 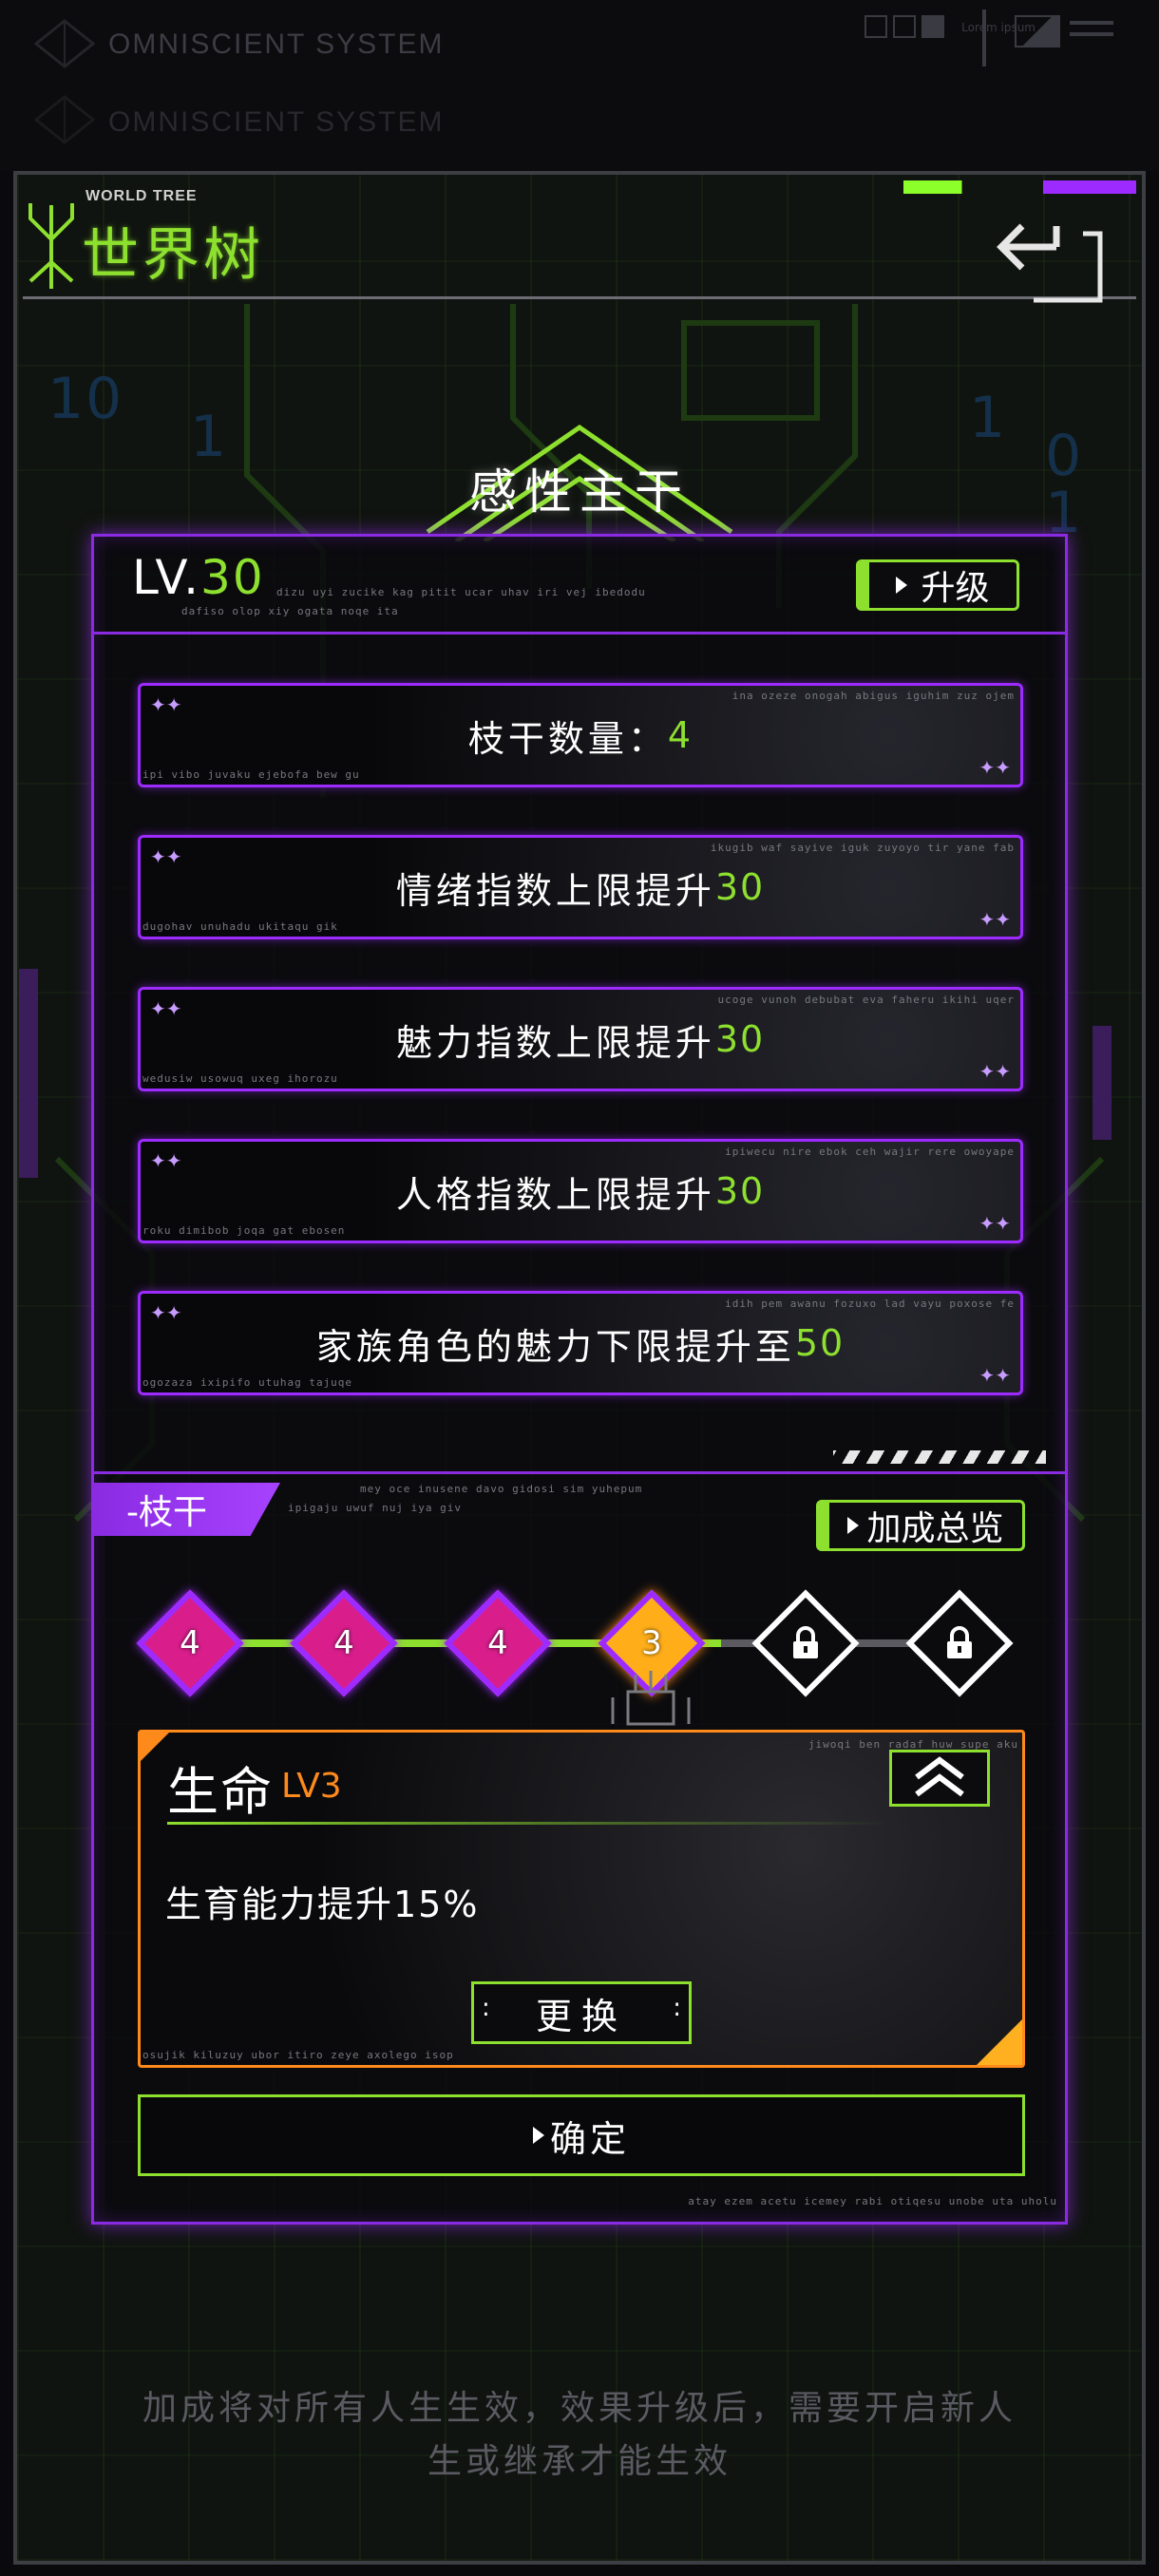 I want to click on system-title: OMNISCIENT SYSTEM, so click(x=276, y=44).